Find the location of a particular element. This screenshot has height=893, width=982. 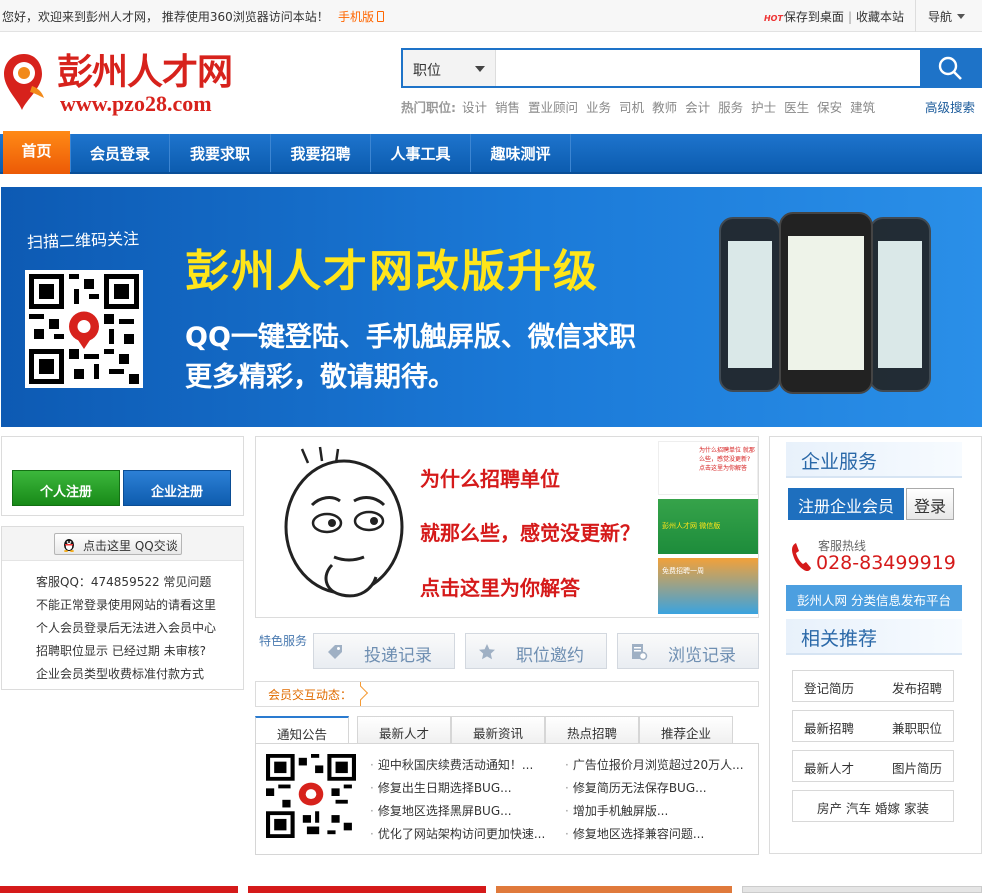

nav-recruit: 我要招聘 is located at coordinates (321, 153).